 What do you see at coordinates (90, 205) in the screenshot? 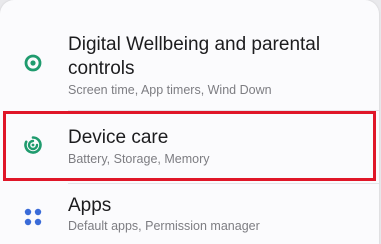
I see `settings-item-title: Apps` at bounding box center [90, 205].